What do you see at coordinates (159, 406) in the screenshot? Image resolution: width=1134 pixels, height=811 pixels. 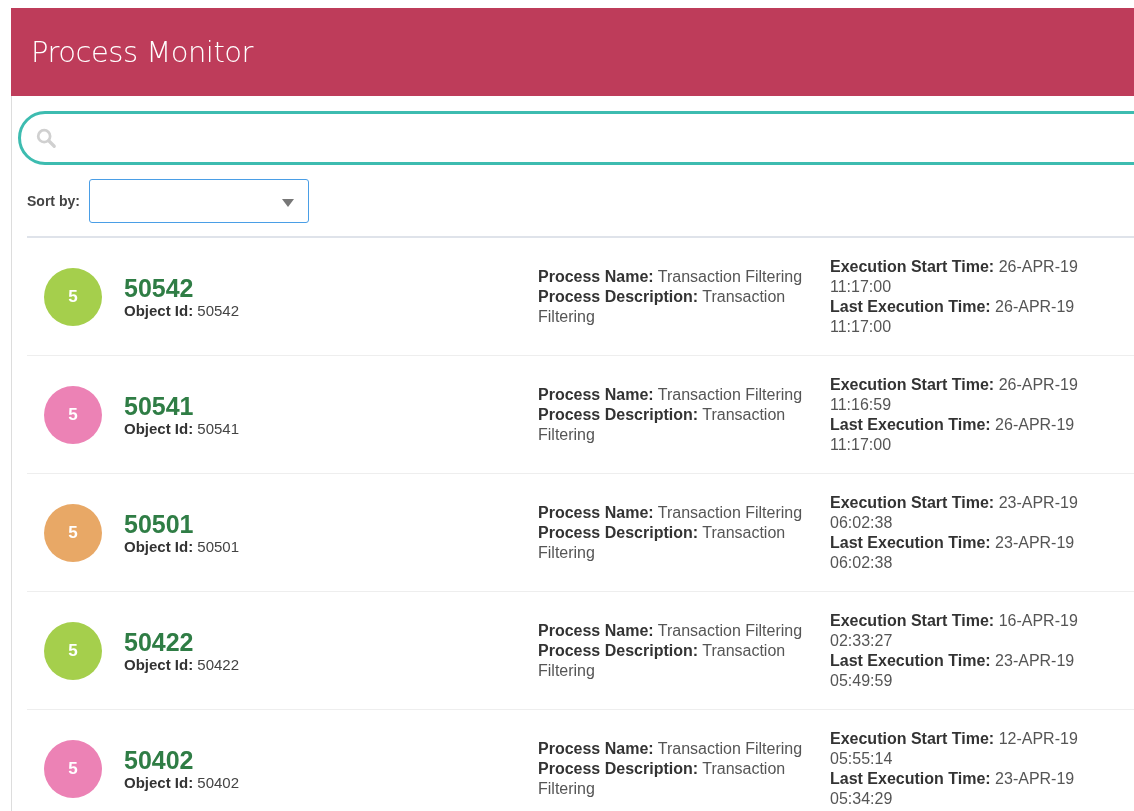 I see `process-id: 50541` at bounding box center [159, 406].